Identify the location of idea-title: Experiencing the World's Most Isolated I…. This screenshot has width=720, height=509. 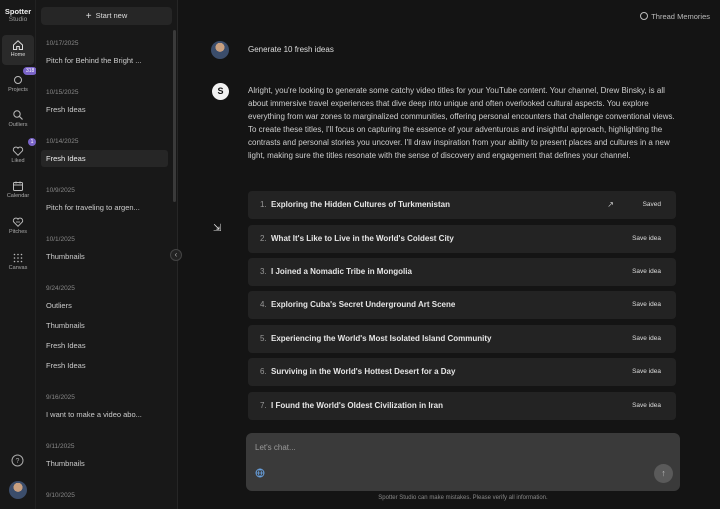
(381, 338).